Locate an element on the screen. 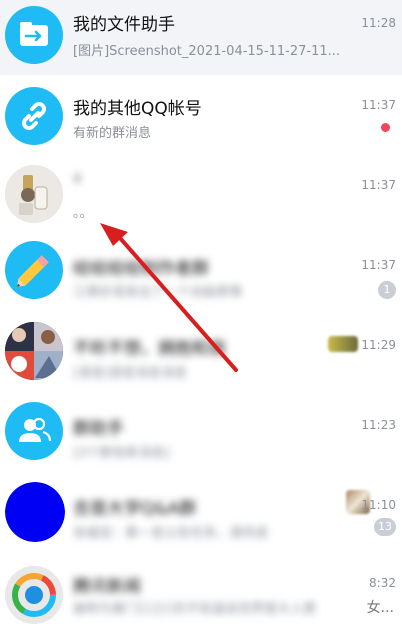  chat-title: 4 is located at coordinates (77, 179).